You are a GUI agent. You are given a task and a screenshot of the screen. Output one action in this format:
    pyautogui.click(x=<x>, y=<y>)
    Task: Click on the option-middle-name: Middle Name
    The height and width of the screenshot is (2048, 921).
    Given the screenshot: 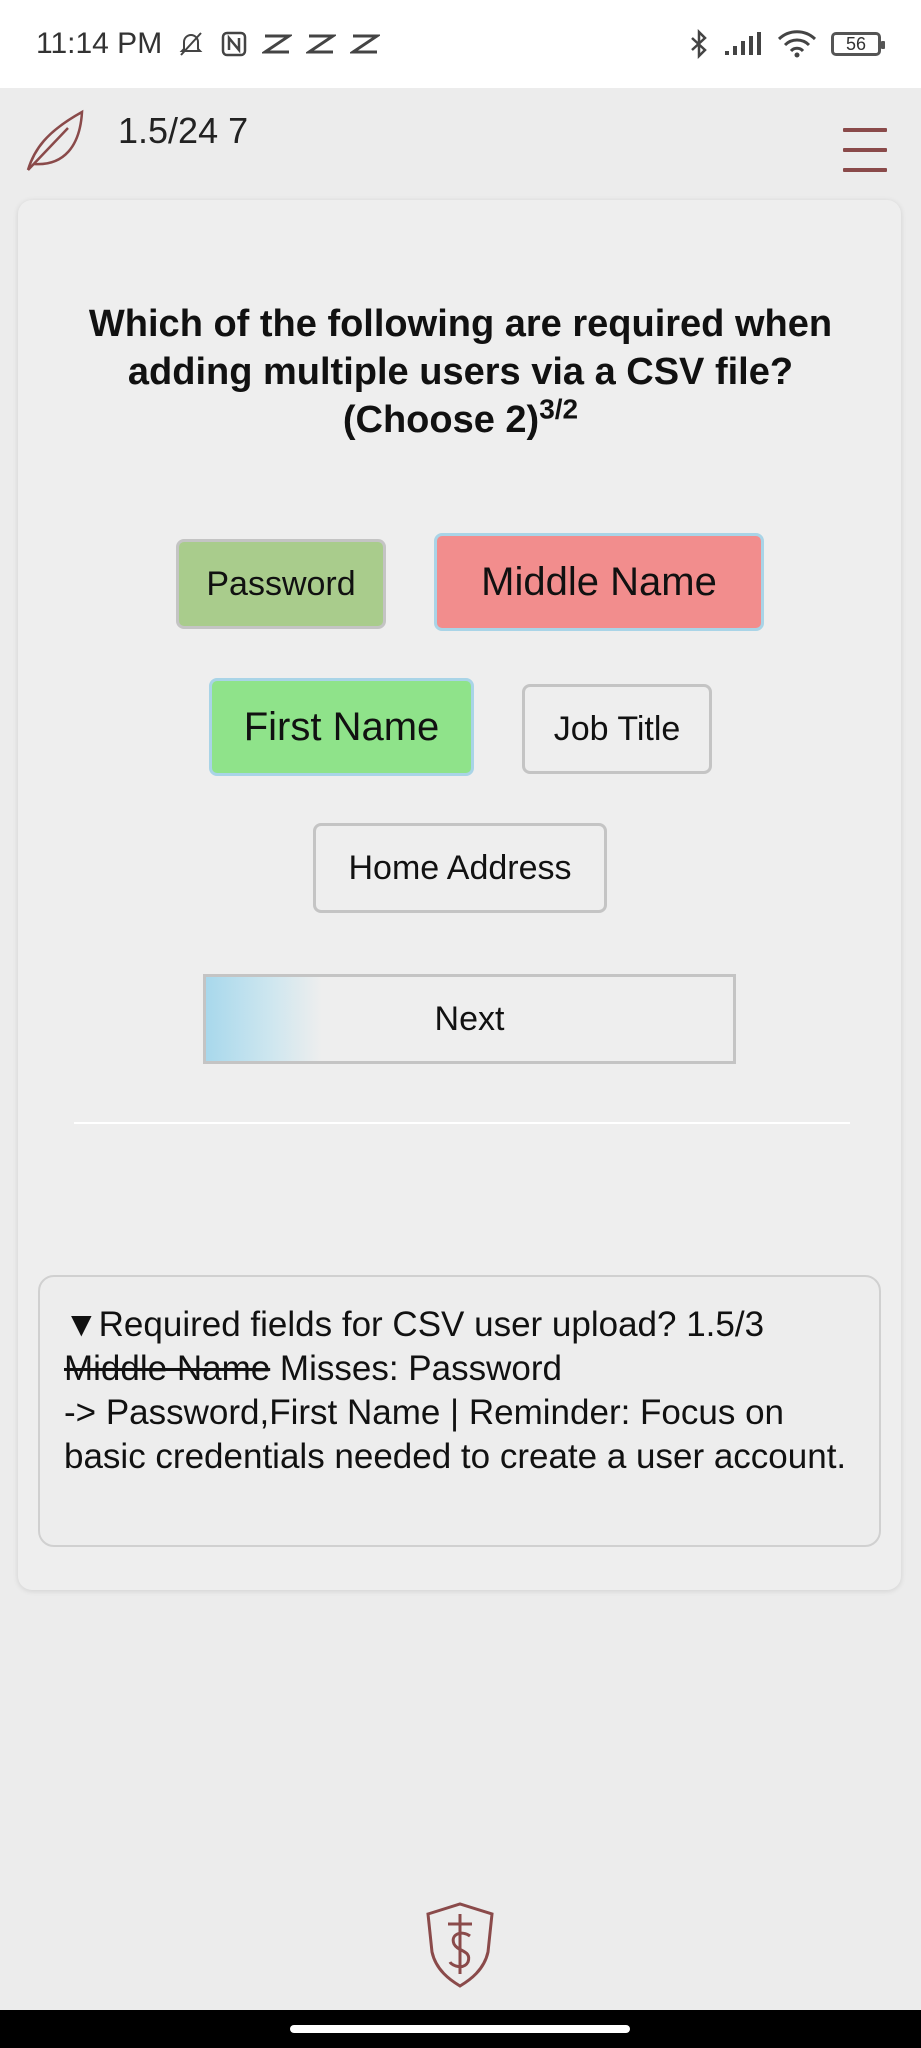 What is the action you would take?
    pyautogui.click(x=599, y=582)
    